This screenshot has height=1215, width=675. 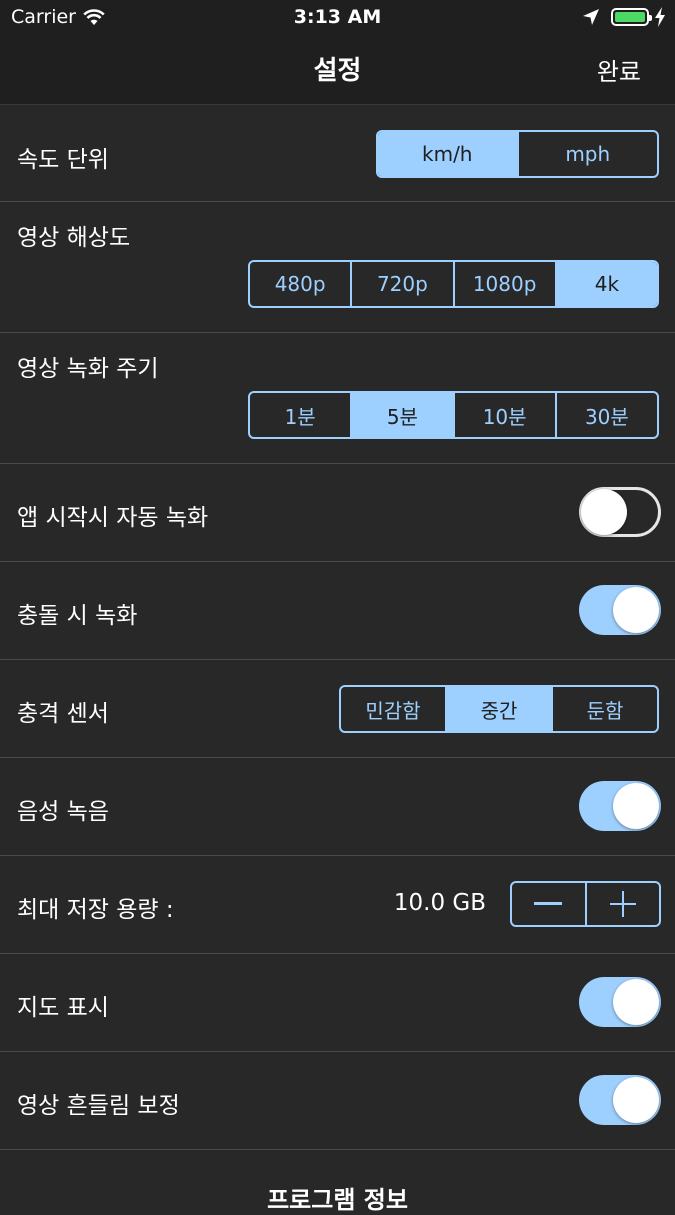 I want to click on battery-icon, so click(x=631, y=17).